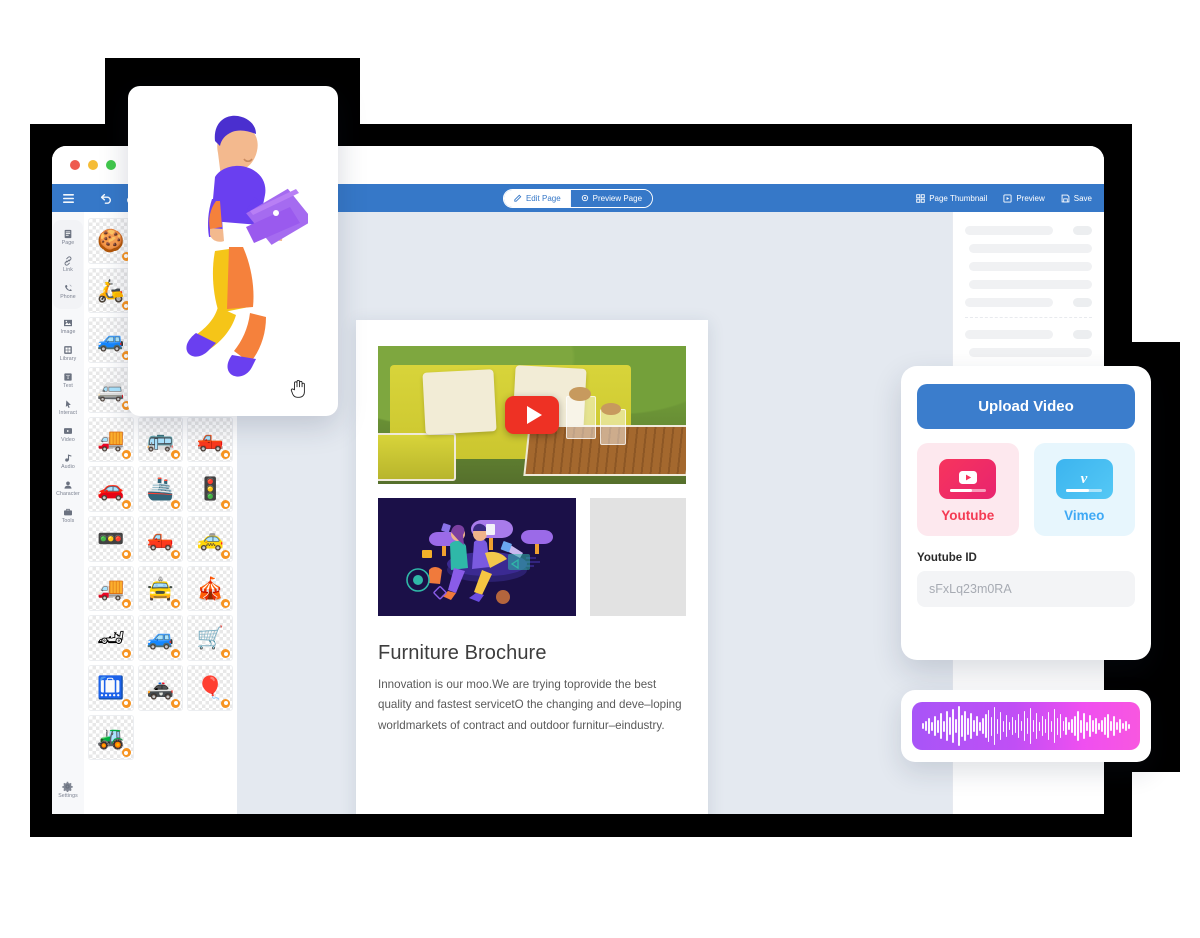  Describe the element at coordinates (68, 488) in the screenshot. I see `sidebar-item-character: Character` at that location.